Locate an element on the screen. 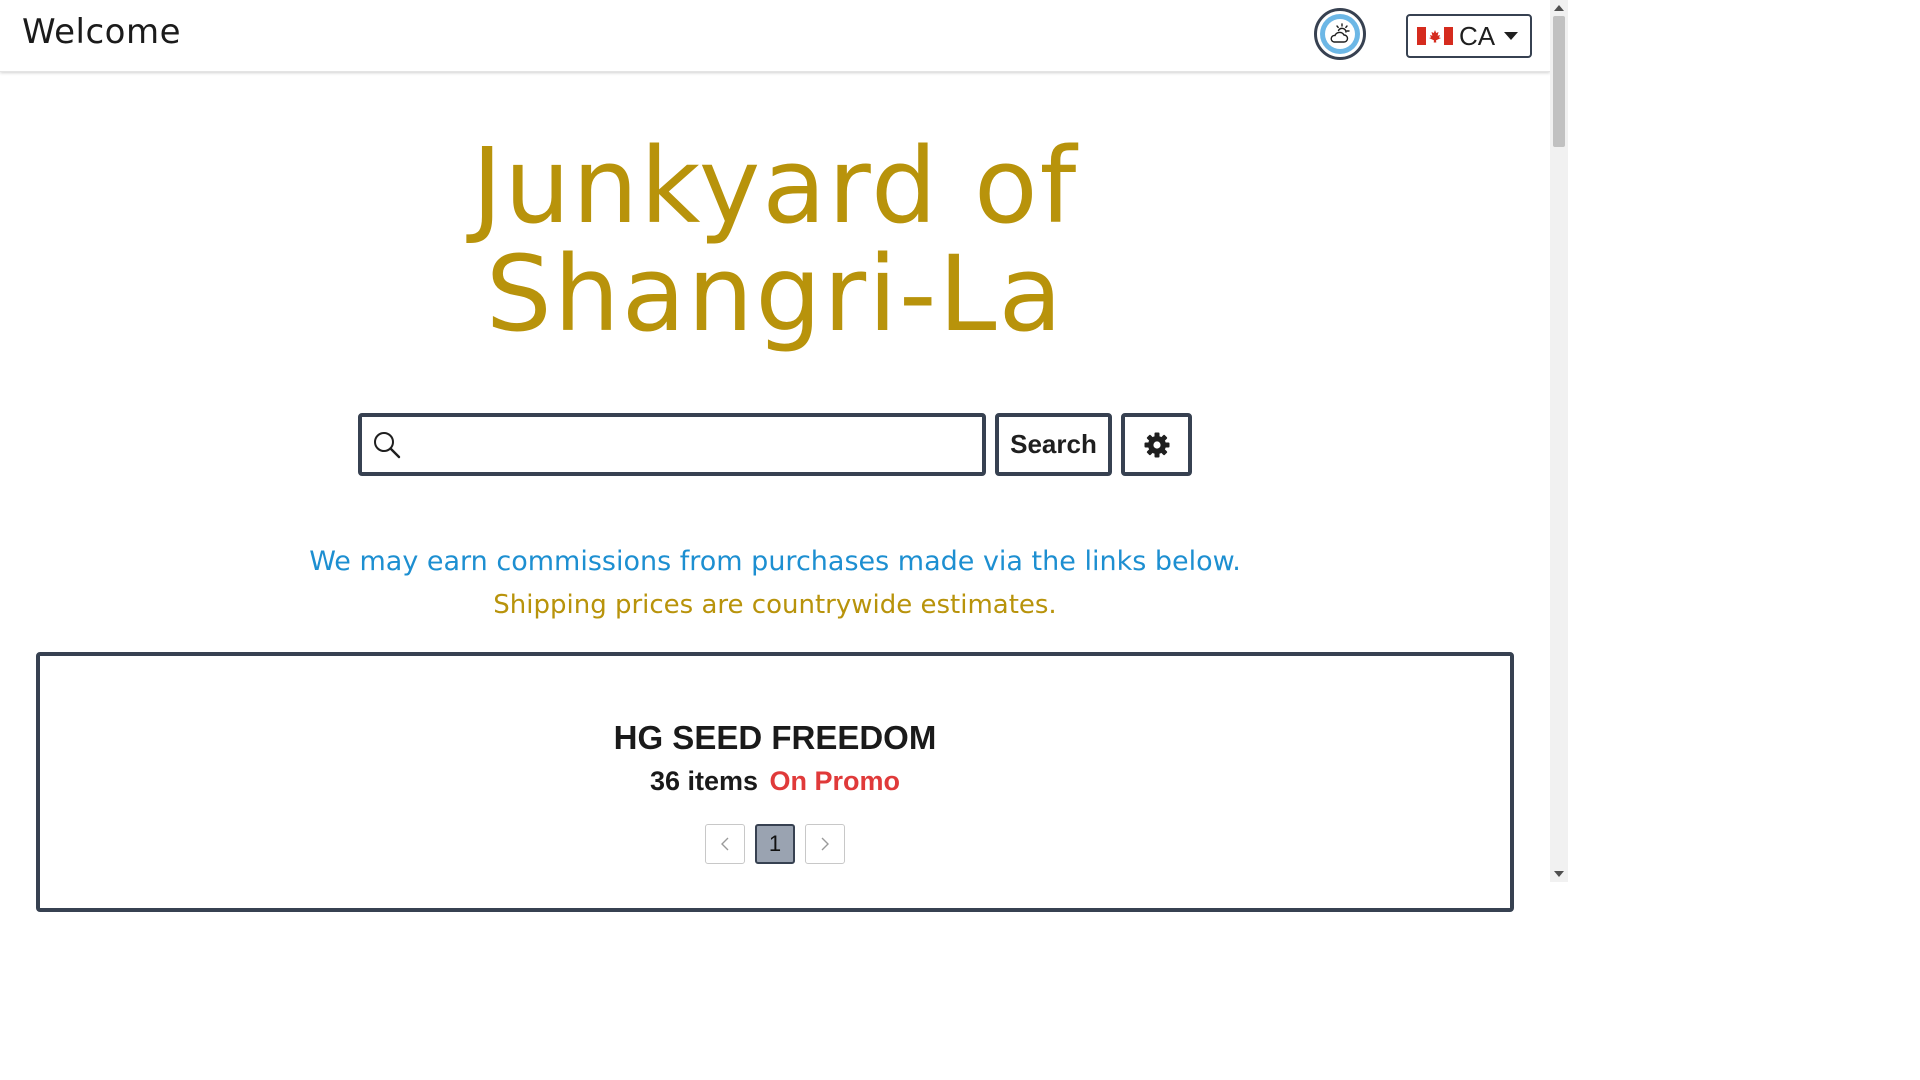 The width and height of the screenshot is (1920, 1080). item-count: 36 items is located at coordinates (704, 781).